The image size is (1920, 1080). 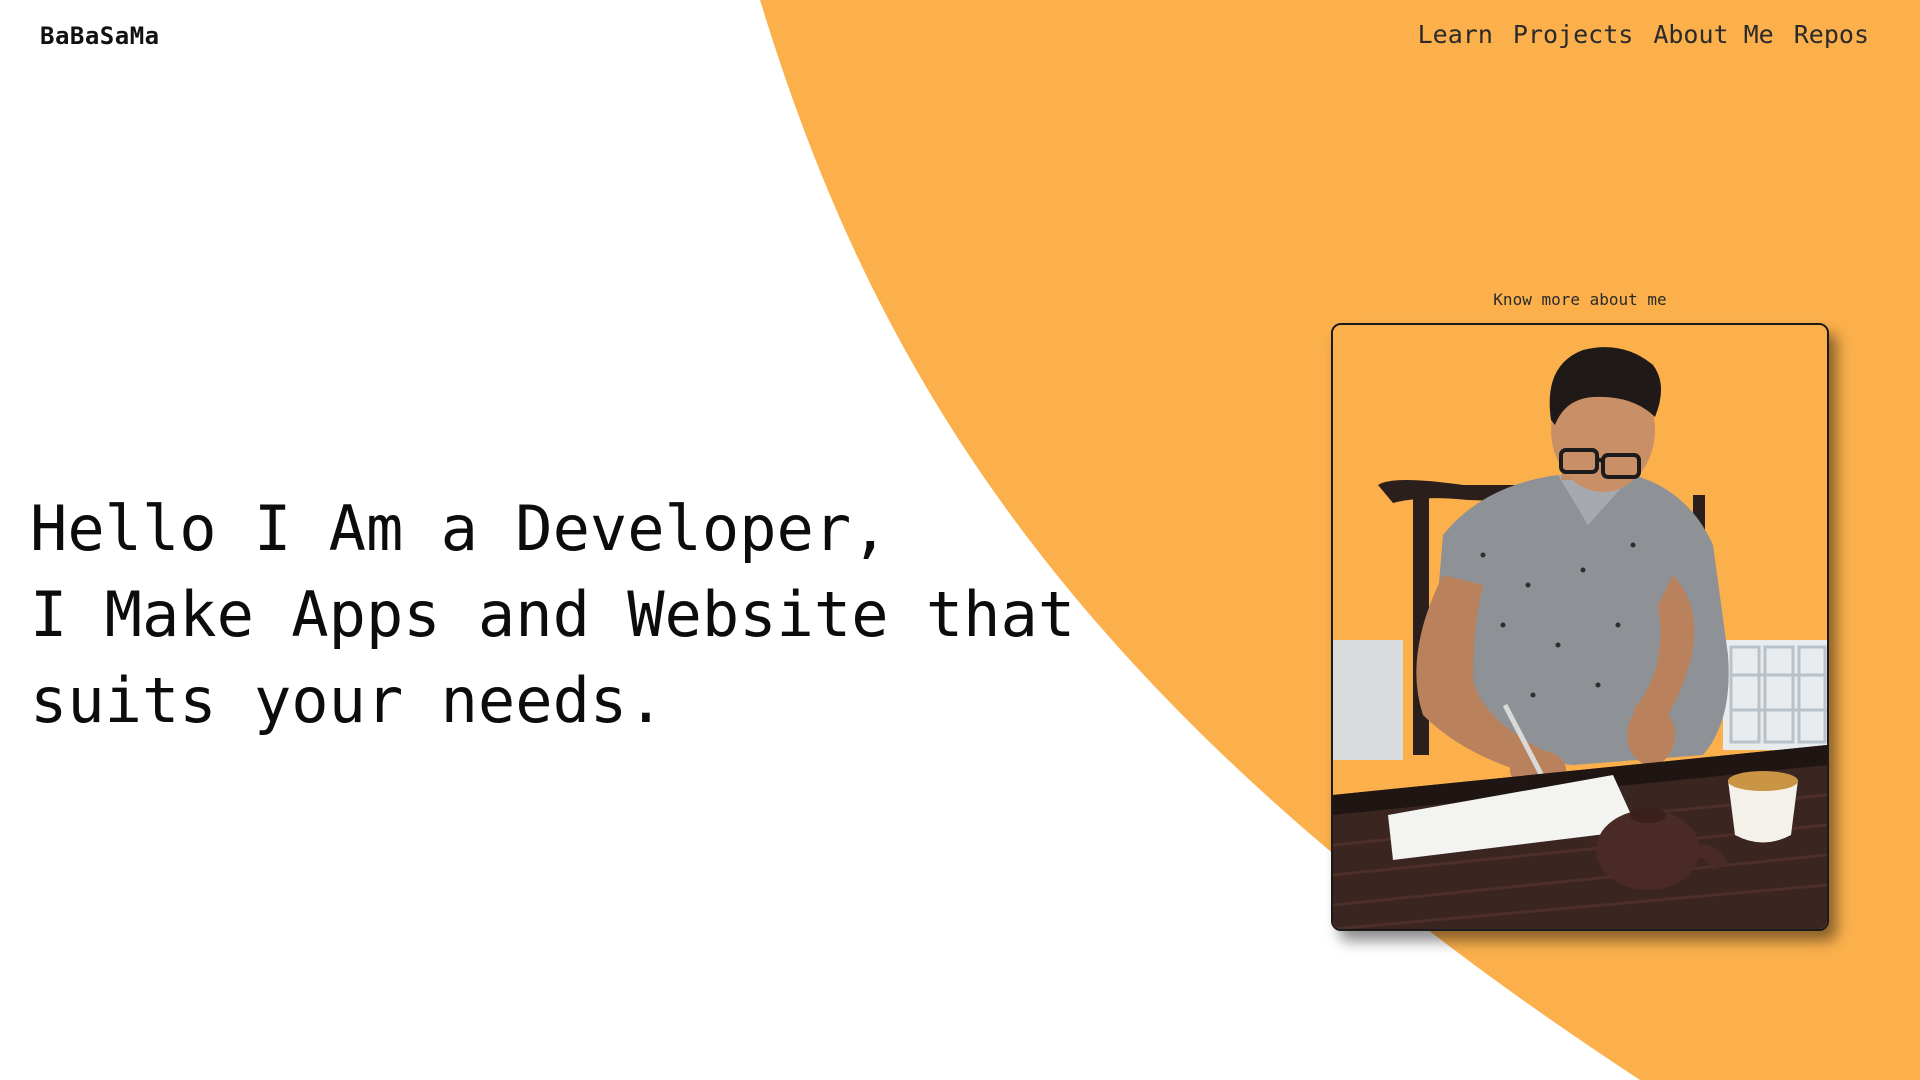 I want to click on hero-line-2: I Make Apps and Website that, so click(x=553, y=614).